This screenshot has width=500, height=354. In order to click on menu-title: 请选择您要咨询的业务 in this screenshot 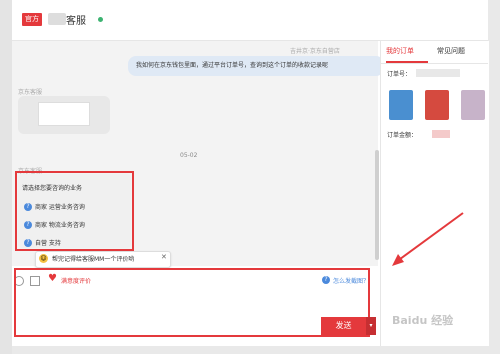, I will do `click(52, 188)`.